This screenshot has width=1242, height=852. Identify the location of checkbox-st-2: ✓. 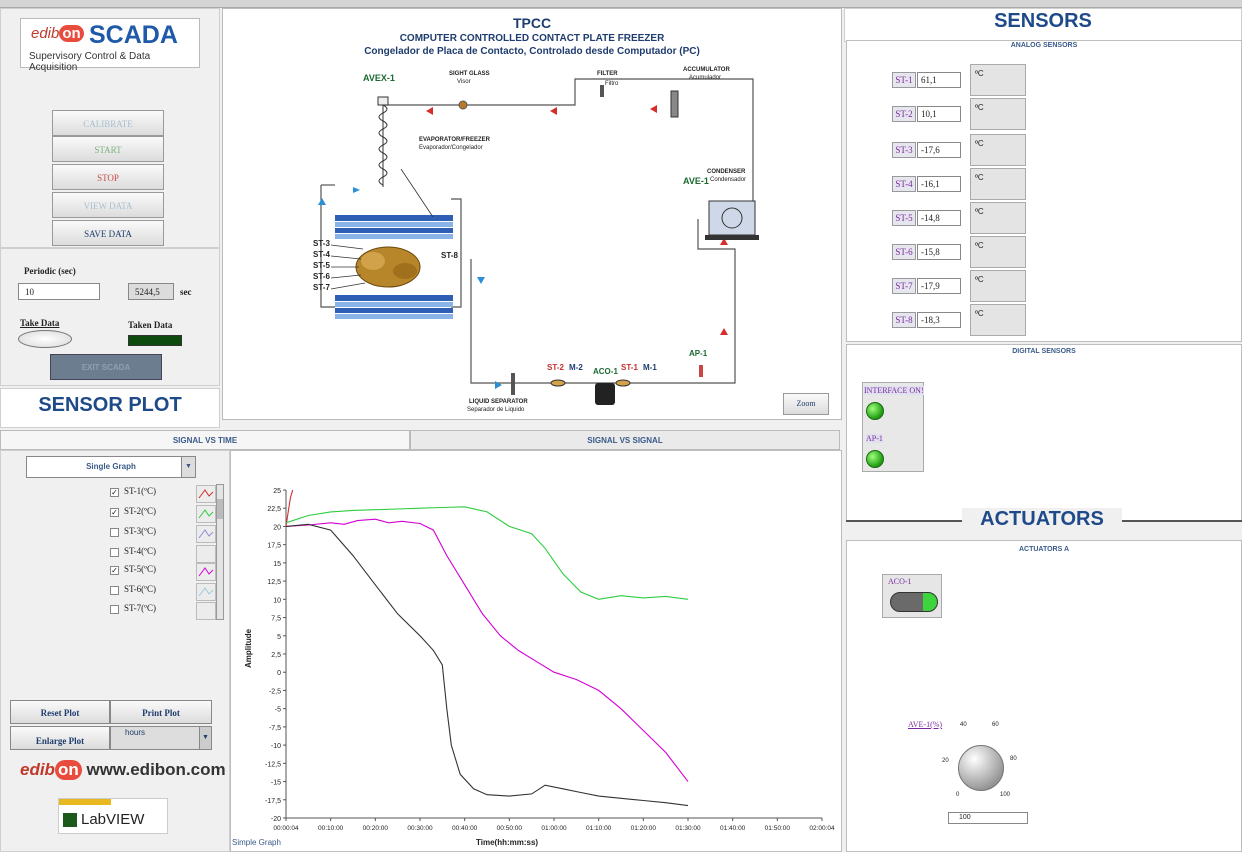
(114, 512).